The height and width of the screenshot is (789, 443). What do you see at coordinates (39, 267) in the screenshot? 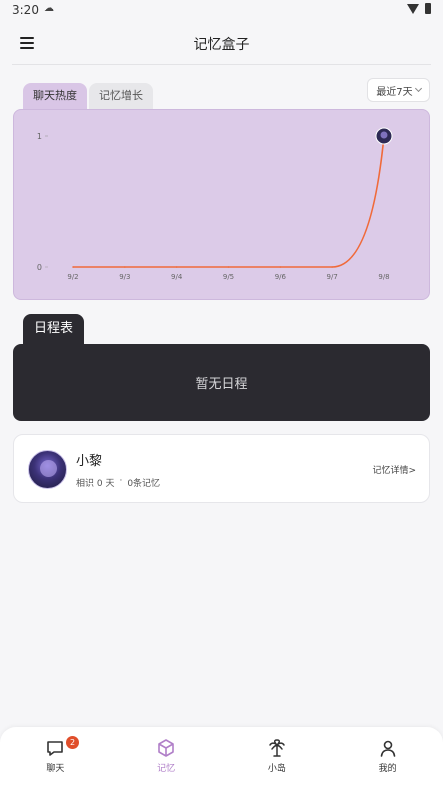
I see `y-tick-label: 0` at bounding box center [39, 267].